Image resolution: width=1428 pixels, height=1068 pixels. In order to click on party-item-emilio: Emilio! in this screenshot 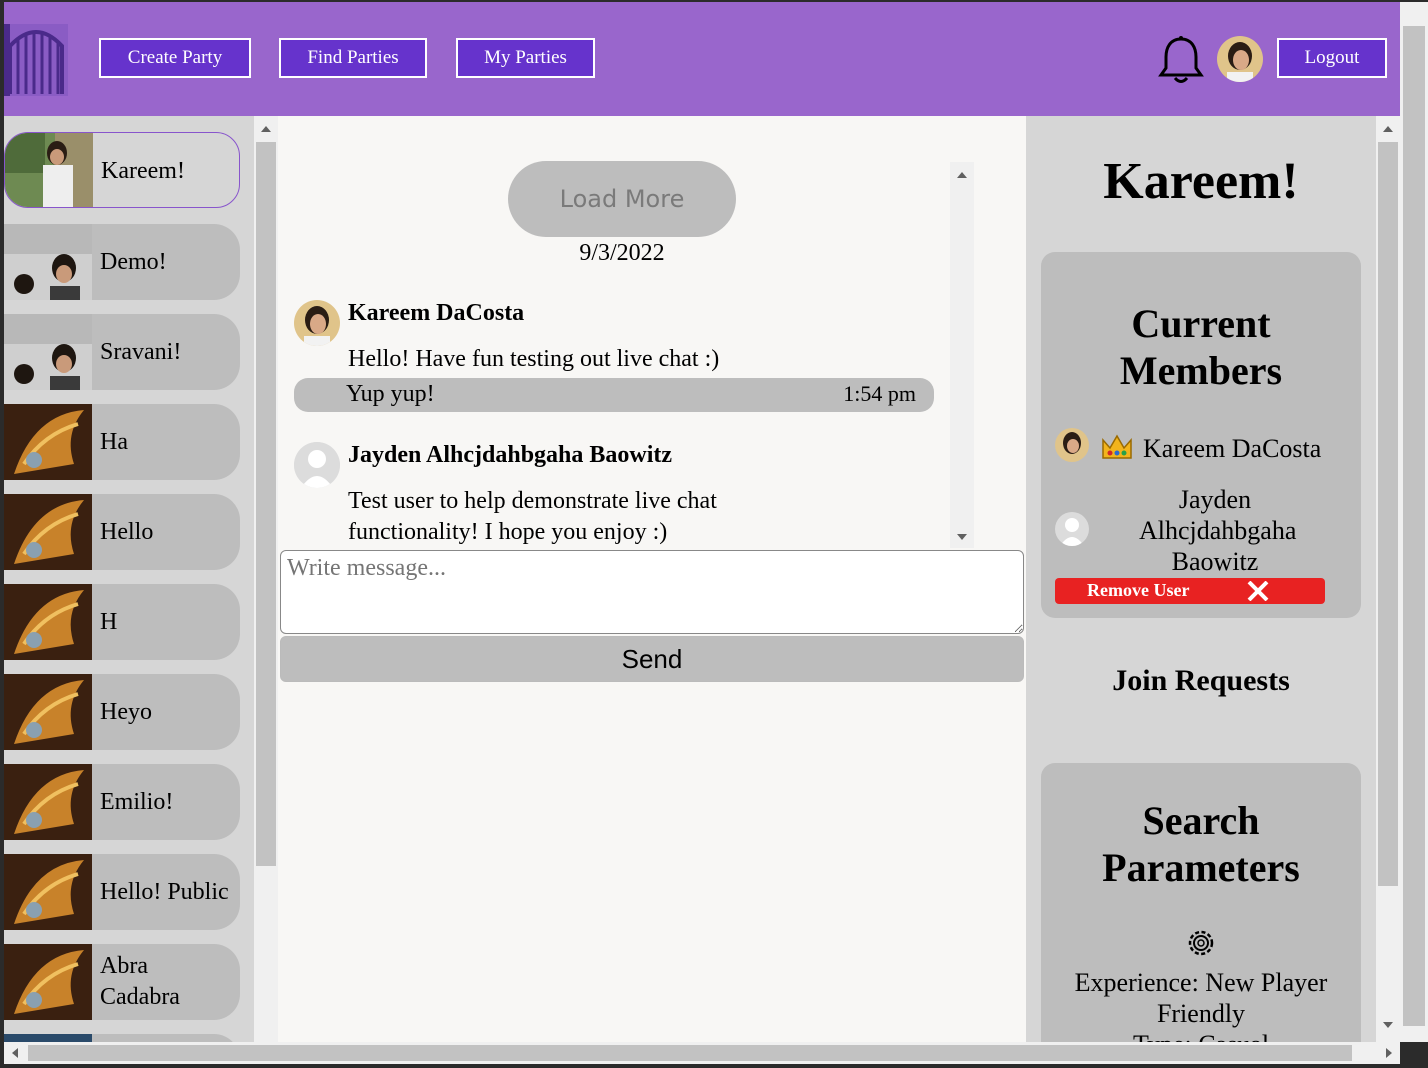, I will do `click(122, 802)`.